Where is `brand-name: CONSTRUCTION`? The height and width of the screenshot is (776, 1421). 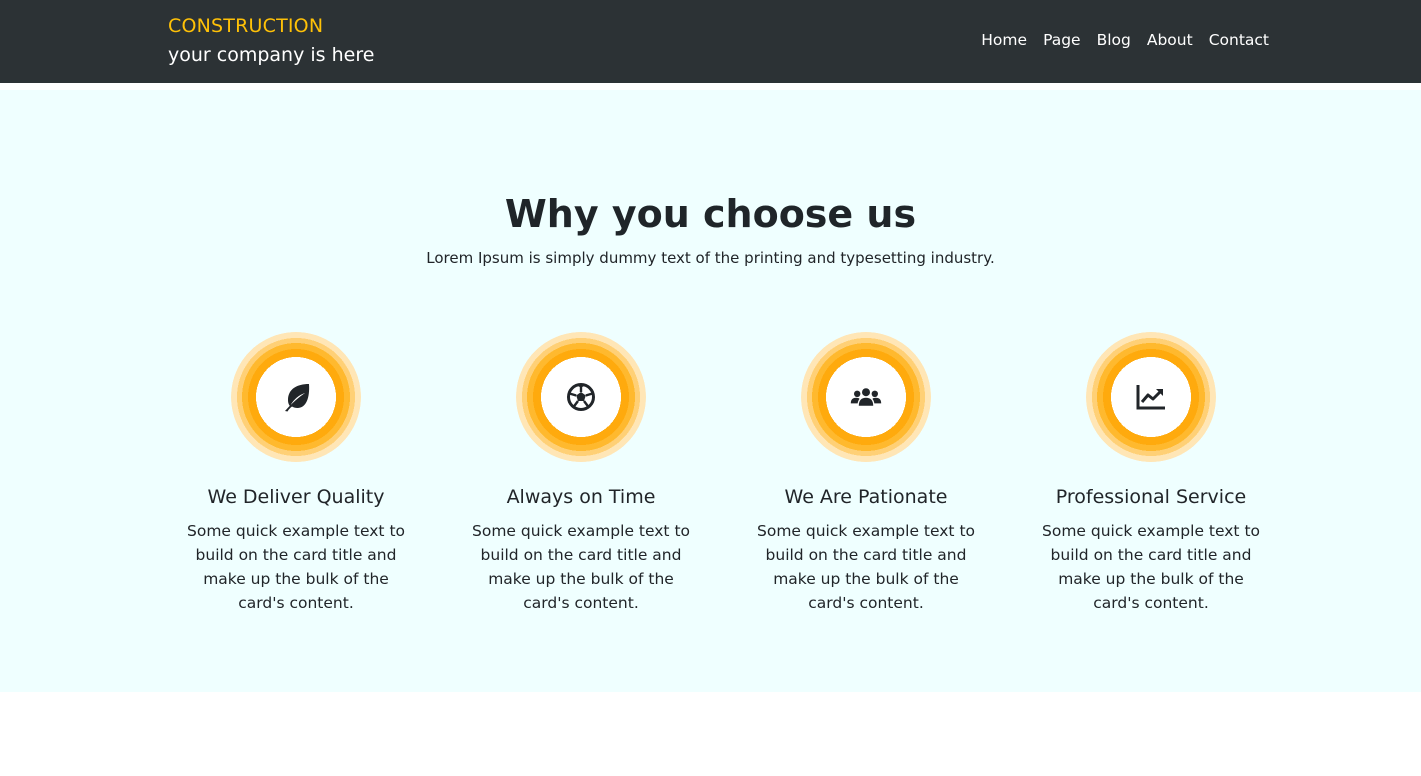 brand-name: CONSTRUCTION is located at coordinates (271, 26).